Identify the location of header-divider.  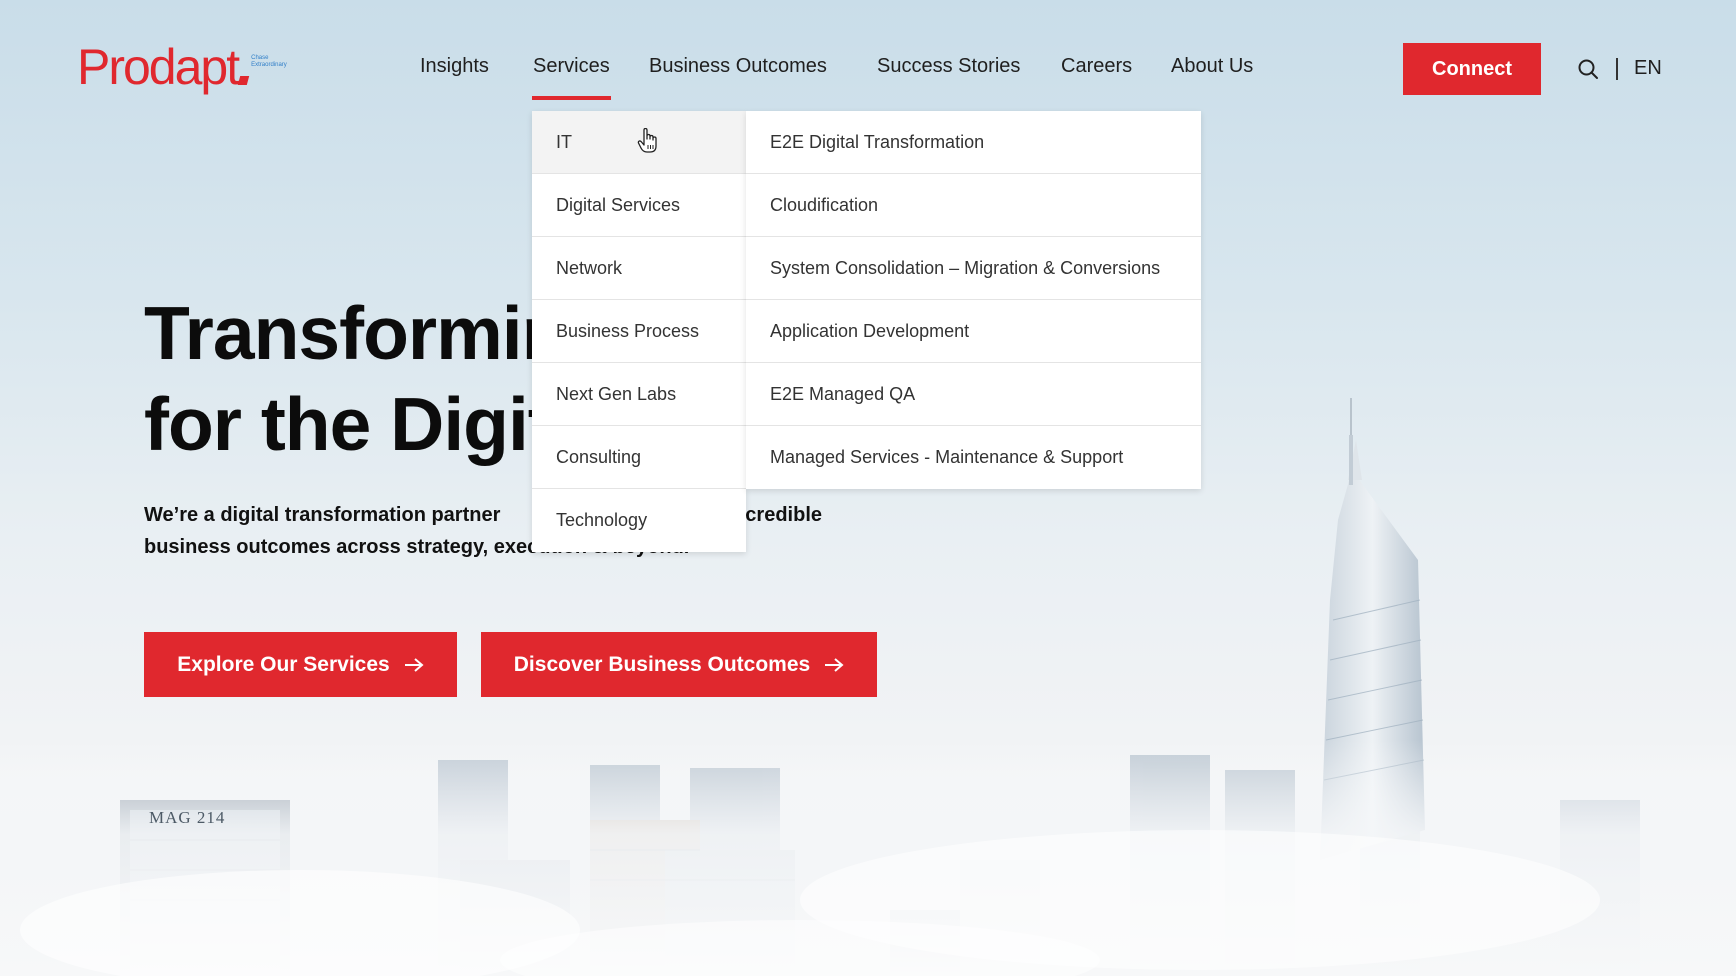
(1617, 69).